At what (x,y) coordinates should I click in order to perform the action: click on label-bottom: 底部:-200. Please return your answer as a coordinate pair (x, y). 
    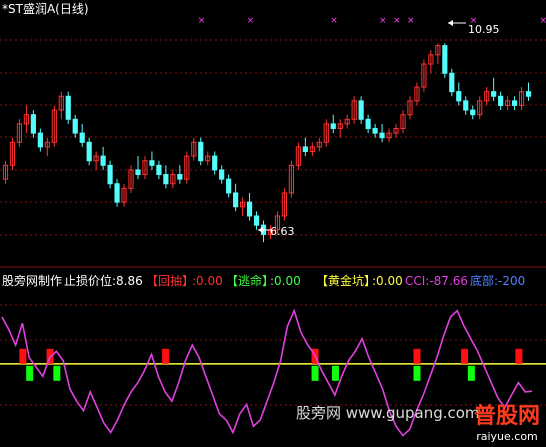
    Looking at the image, I should click on (497, 280).